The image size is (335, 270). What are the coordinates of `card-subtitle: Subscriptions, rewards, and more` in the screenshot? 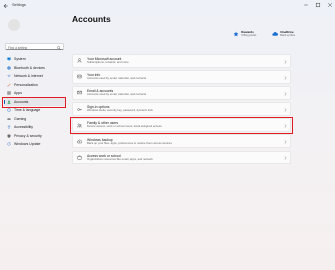 It's located at (108, 62).